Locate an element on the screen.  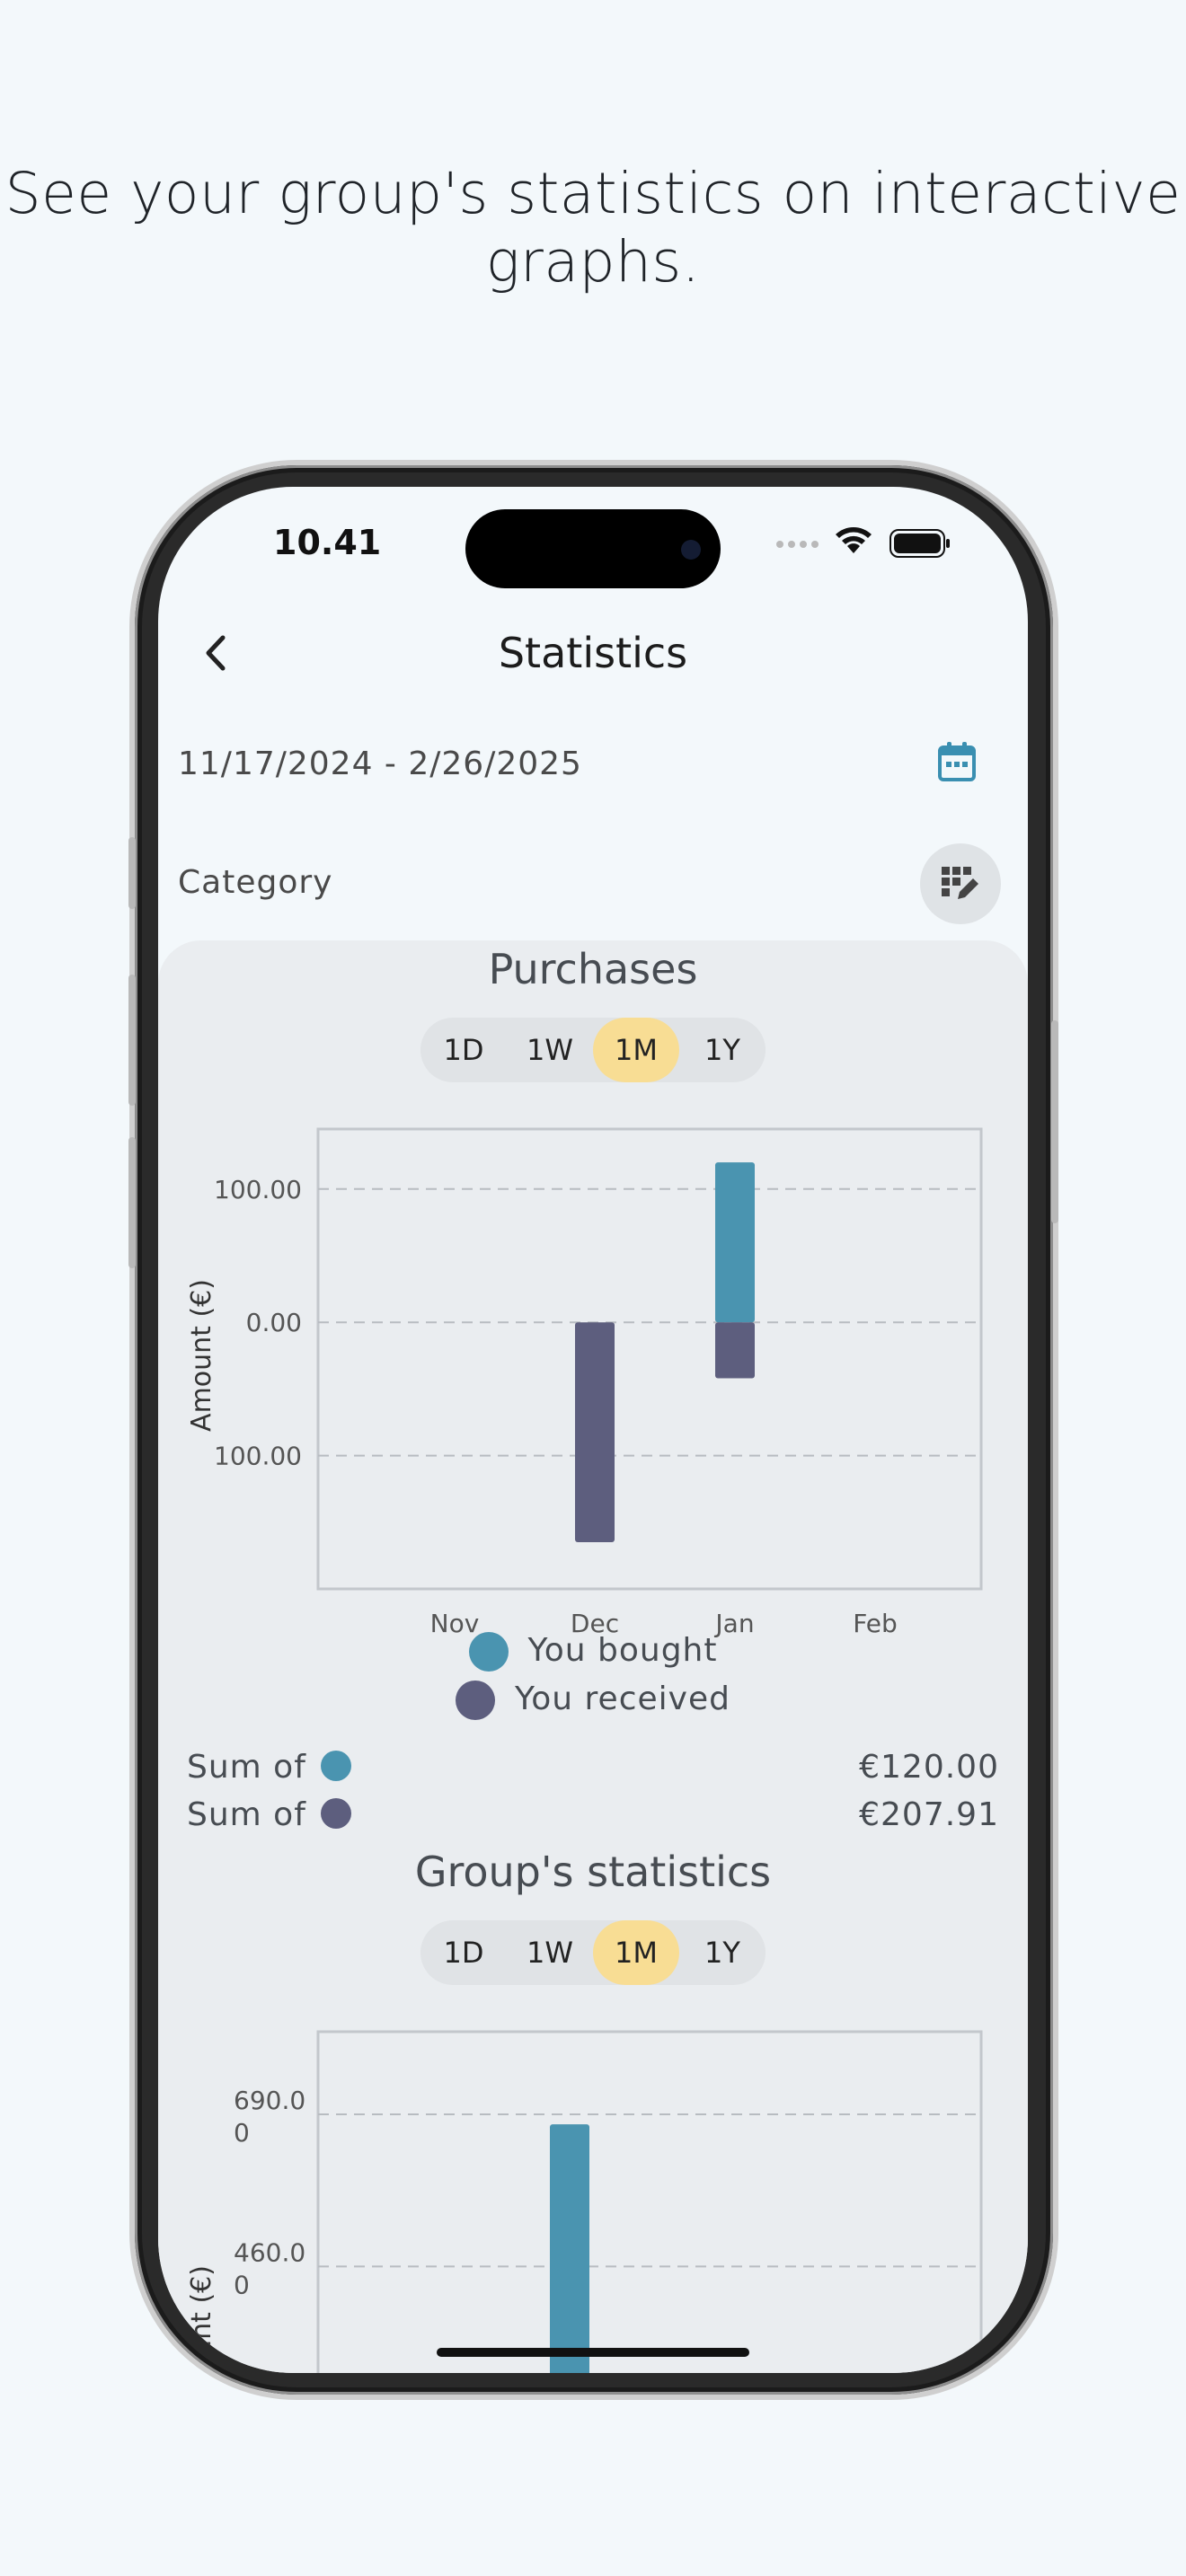
calendar-icon is located at coordinates (956, 761).